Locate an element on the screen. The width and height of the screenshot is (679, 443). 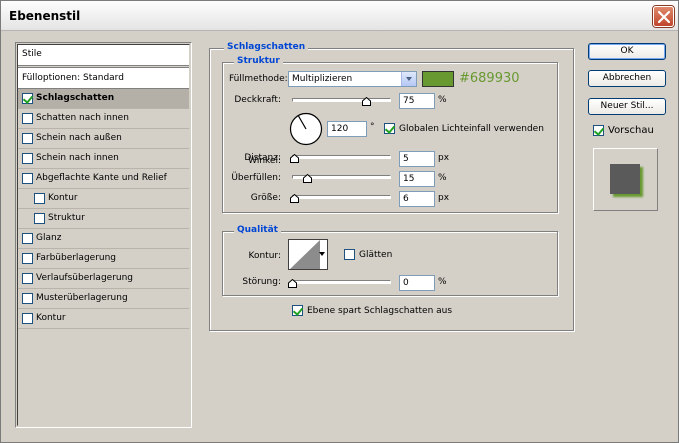
opacity-unit: % is located at coordinates (442, 100).